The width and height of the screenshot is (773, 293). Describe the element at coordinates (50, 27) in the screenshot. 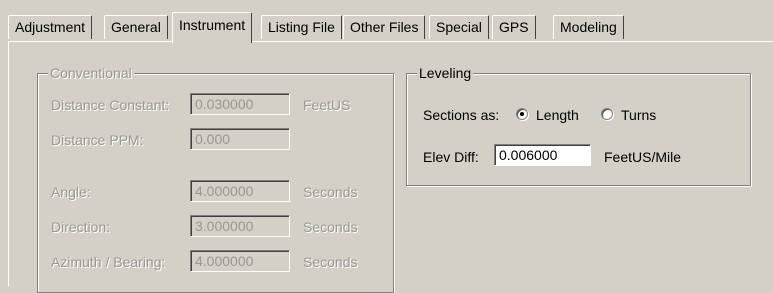

I see `tab-adjustment: Adjustment` at that location.